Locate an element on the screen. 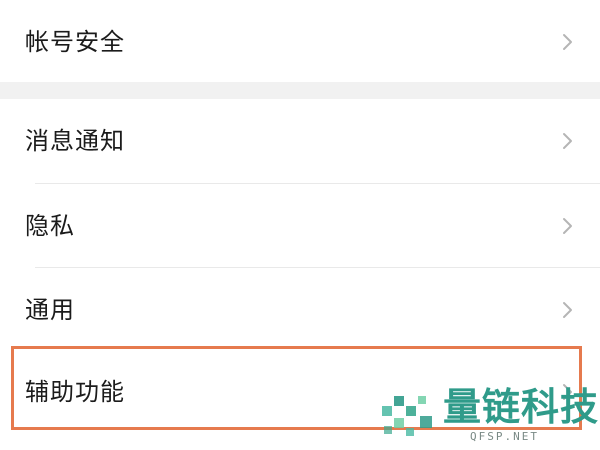 The width and height of the screenshot is (600, 450). watermark-logo-icon is located at coordinates (407, 416).